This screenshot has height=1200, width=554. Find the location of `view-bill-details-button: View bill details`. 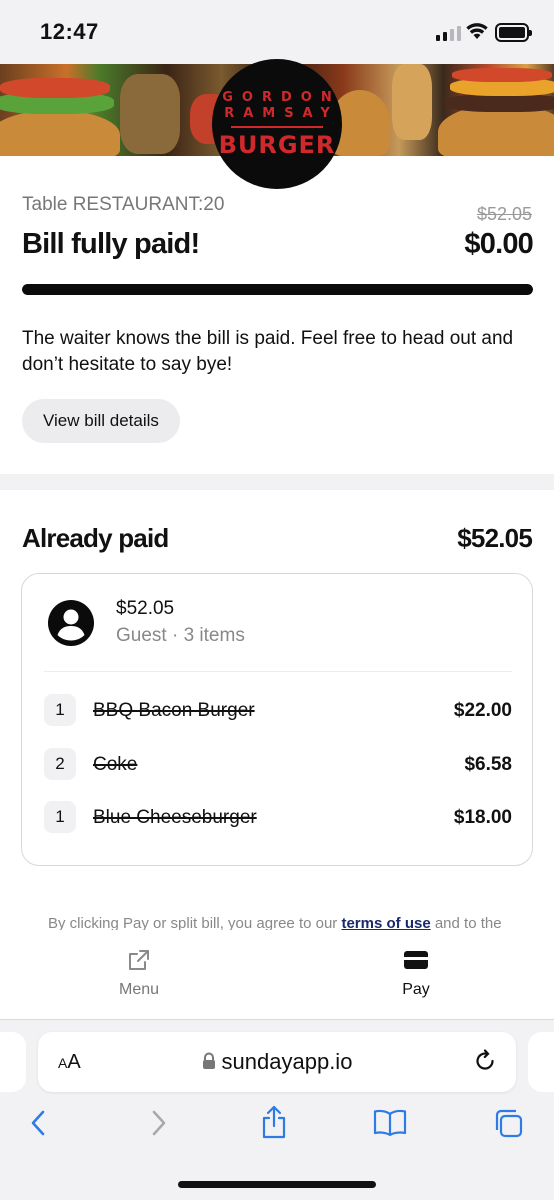

view-bill-details-button: View bill details is located at coordinates (101, 421).